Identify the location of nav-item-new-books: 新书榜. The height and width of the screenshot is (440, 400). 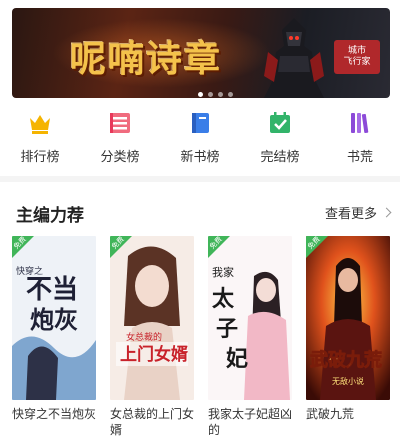
(200, 140).